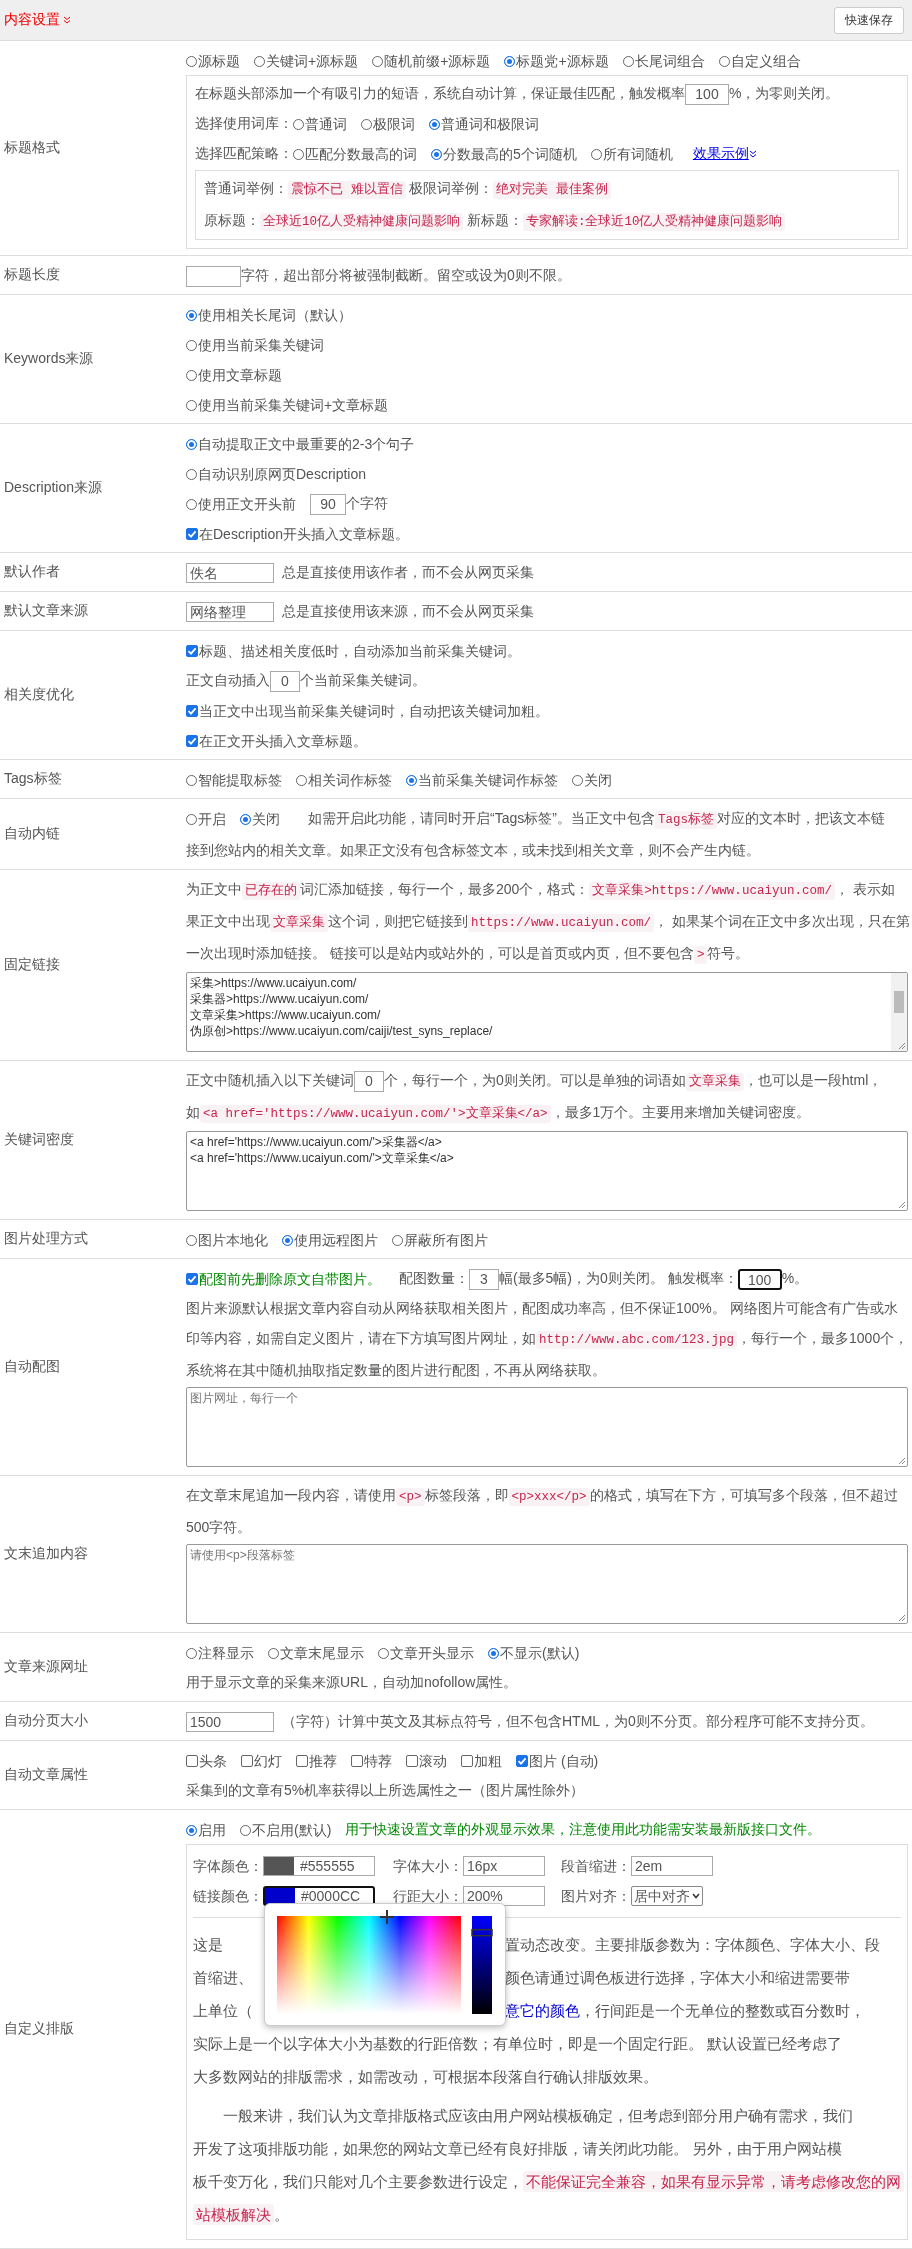 The width and height of the screenshot is (912, 2249). What do you see at coordinates (269, 315) in the screenshot?
I see `radio-option: 使用相关长尾词（默认）` at bounding box center [269, 315].